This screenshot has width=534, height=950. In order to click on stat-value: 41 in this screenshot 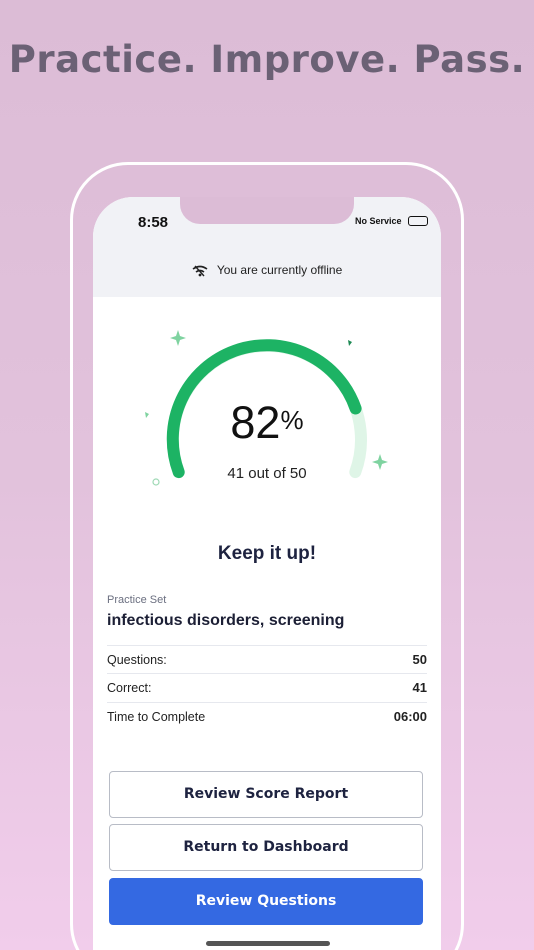, I will do `click(419, 687)`.